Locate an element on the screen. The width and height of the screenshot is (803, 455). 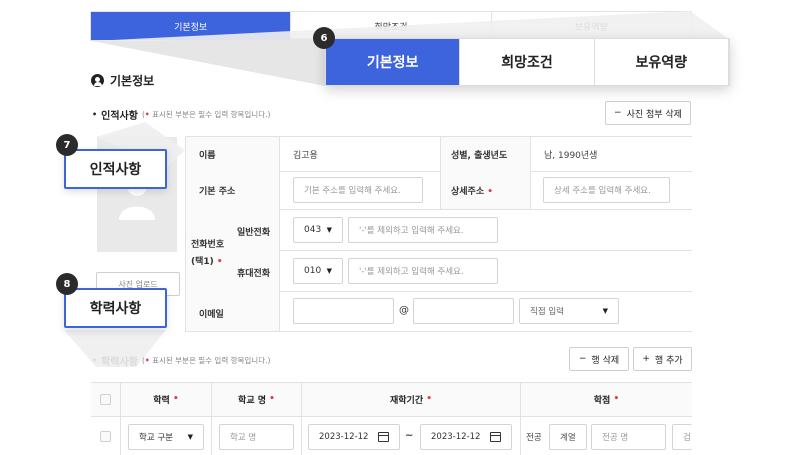
section-title-text: 기본정보 is located at coordinates (132, 81).